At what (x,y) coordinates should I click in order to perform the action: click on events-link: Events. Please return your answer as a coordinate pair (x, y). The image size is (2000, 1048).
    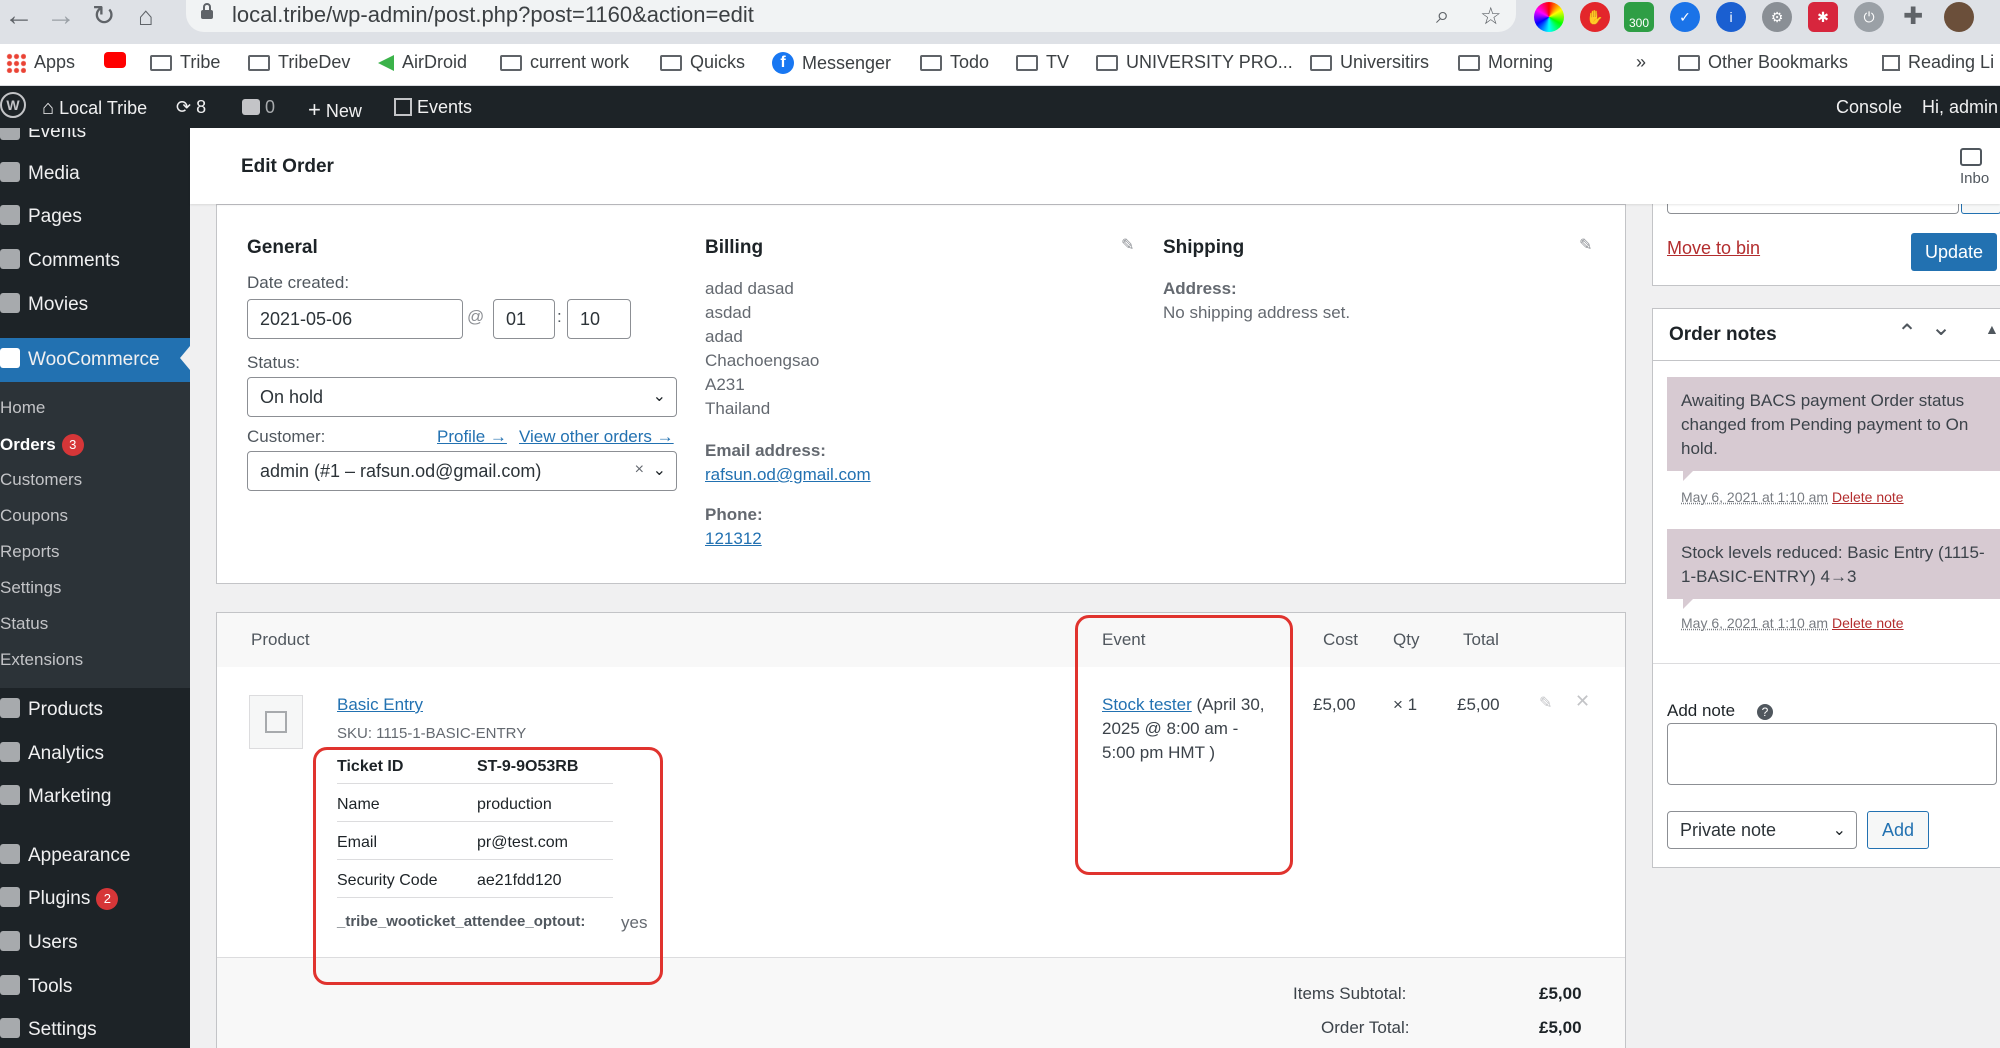
    Looking at the image, I should click on (433, 107).